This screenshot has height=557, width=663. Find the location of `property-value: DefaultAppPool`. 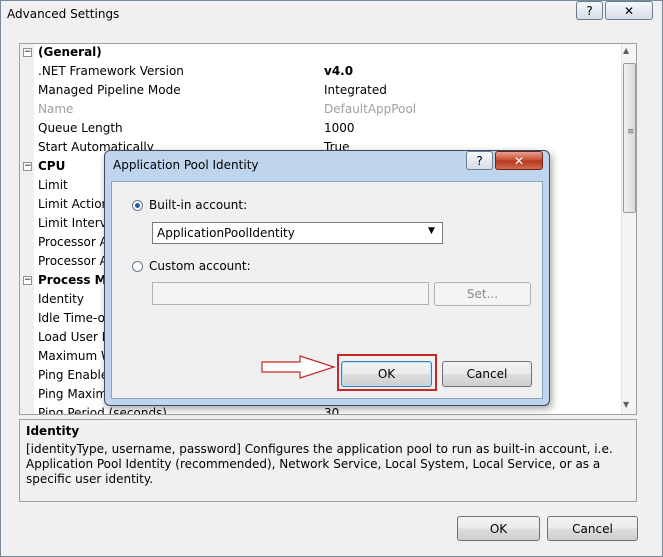

property-value: DefaultAppPool is located at coordinates (370, 109).